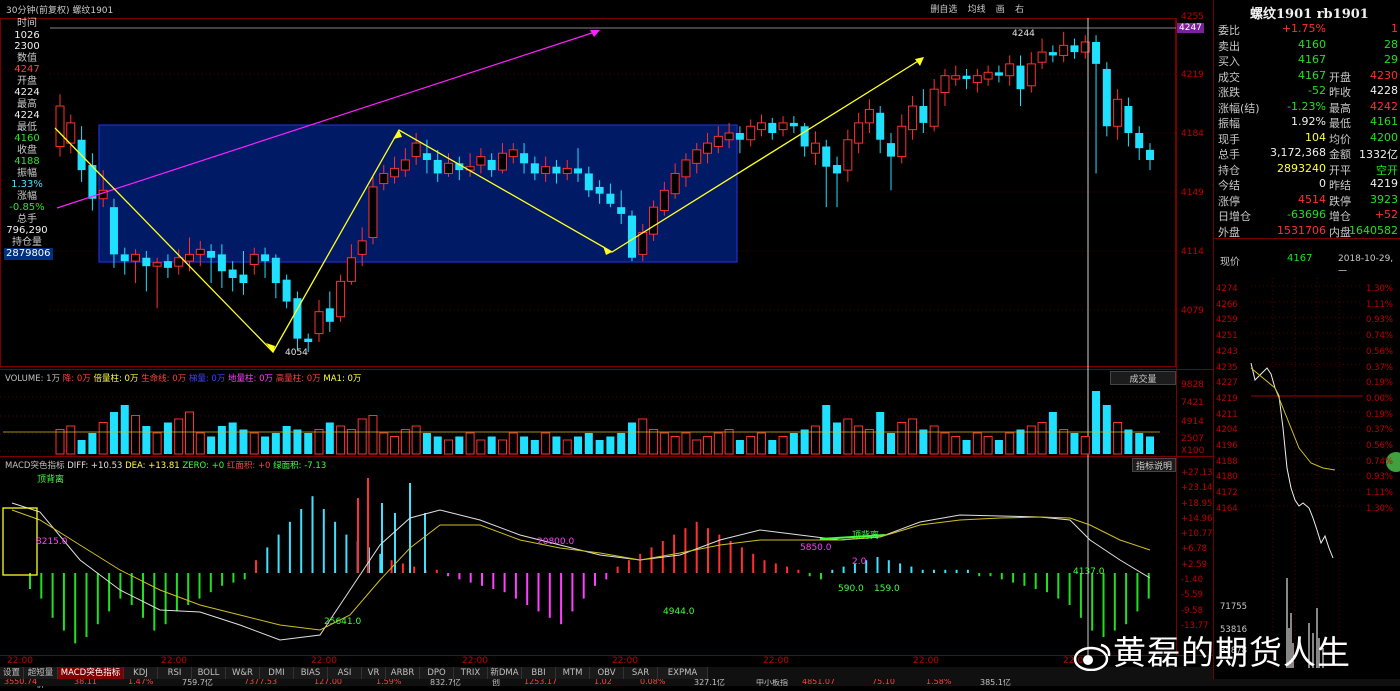  I want to click on macd-axis-label: +14.96, so click(1197, 518).